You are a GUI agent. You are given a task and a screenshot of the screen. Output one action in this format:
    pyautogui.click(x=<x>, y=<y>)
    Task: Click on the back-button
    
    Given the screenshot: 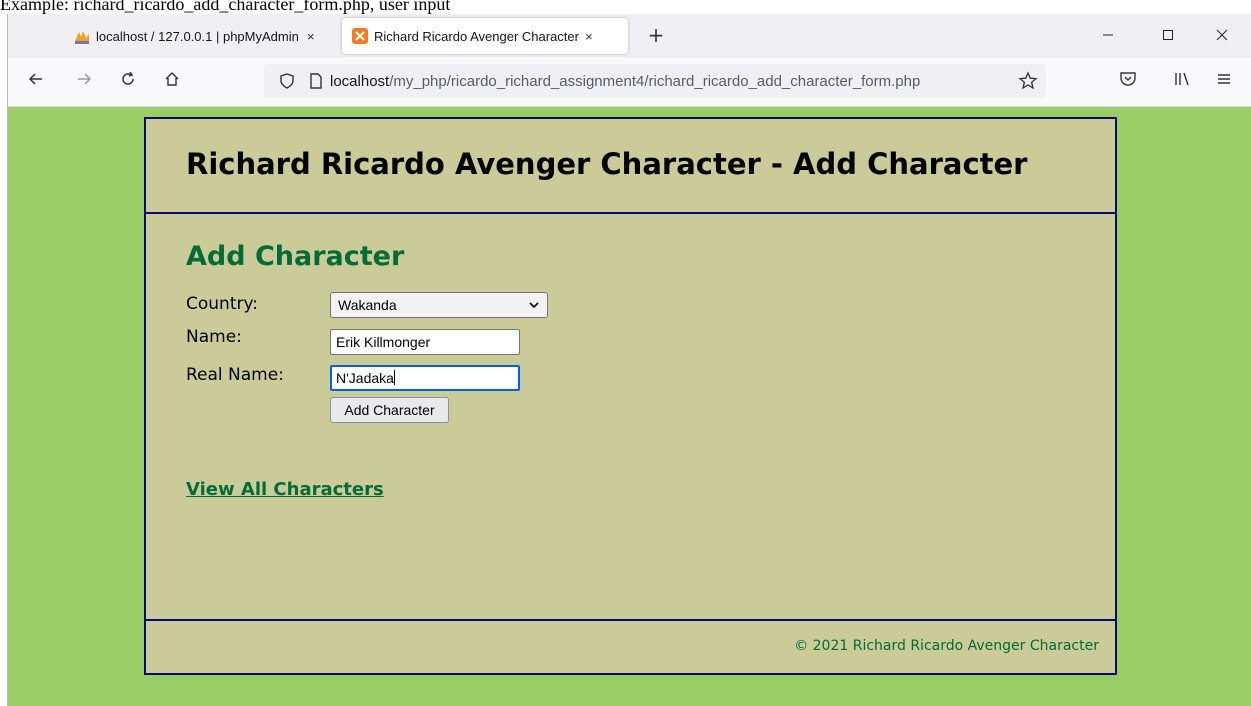 What is the action you would take?
    pyautogui.click(x=36, y=82)
    